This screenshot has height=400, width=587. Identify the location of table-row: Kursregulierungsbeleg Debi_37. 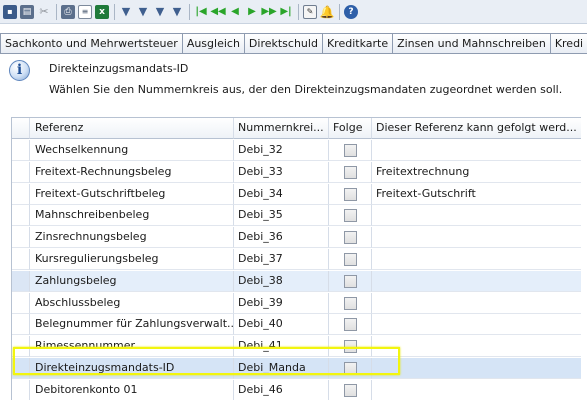
(296, 259).